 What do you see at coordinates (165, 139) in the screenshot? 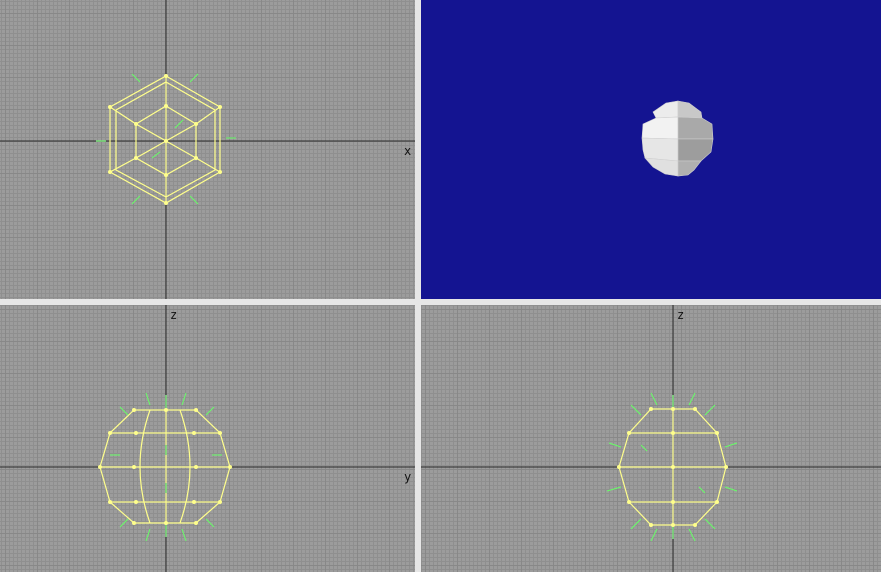
I see `vertices-top` at bounding box center [165, 139].